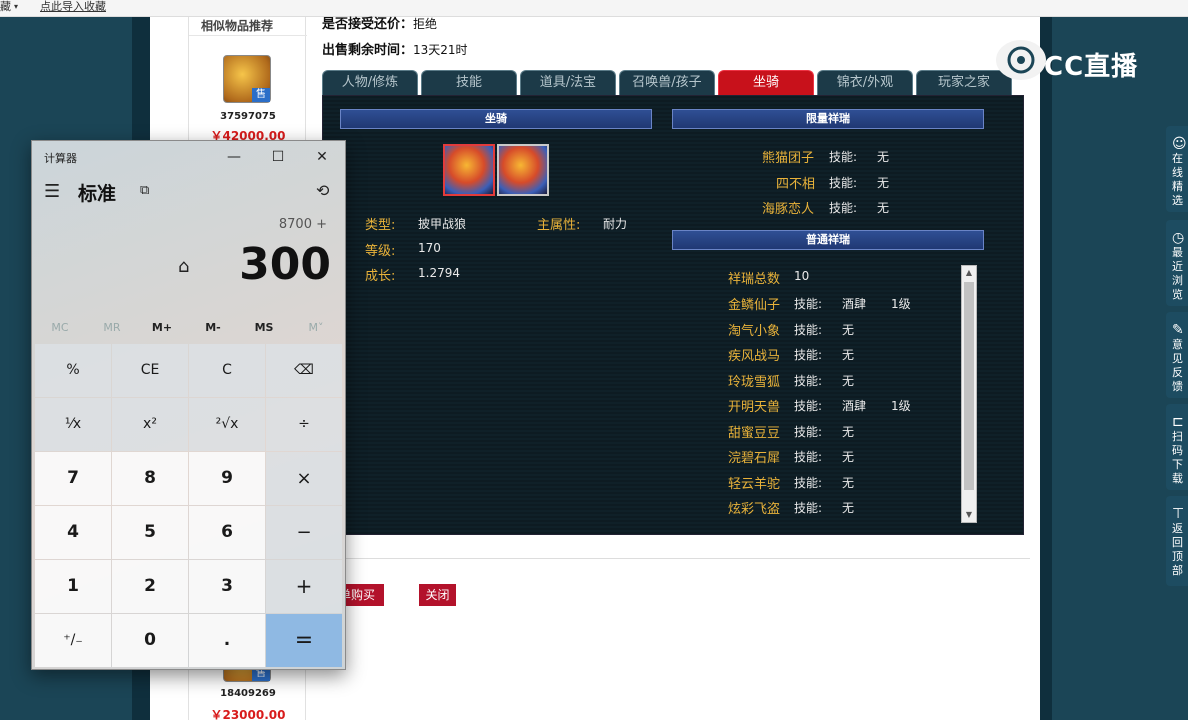 Image resolution: width=1188 pixels, height=720 pixels. Describe the element at coordinates (264, 327) in the screenshot. I see `memory-store-button: MS` at that location.